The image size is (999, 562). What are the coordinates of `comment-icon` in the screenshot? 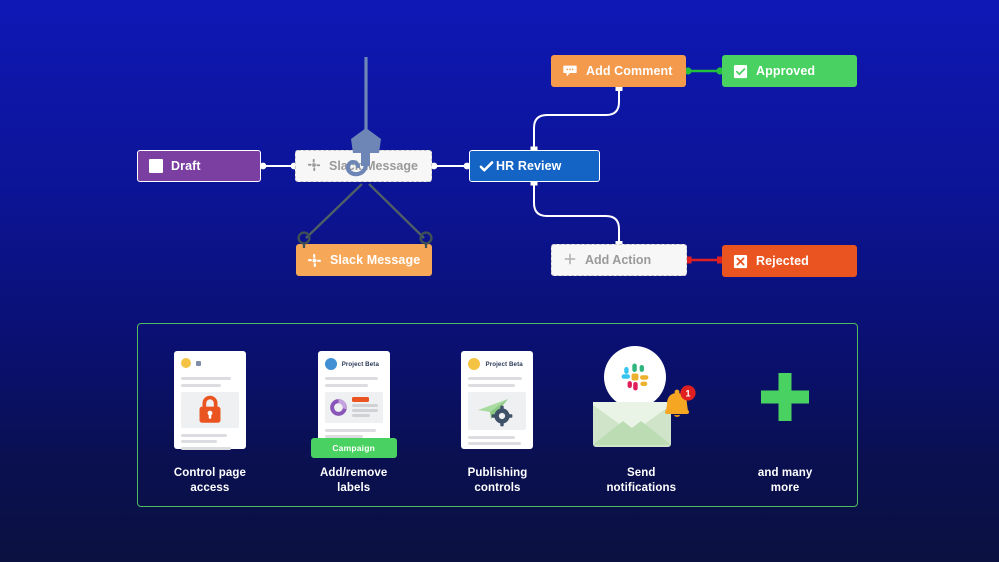 It's located at (570, 71).